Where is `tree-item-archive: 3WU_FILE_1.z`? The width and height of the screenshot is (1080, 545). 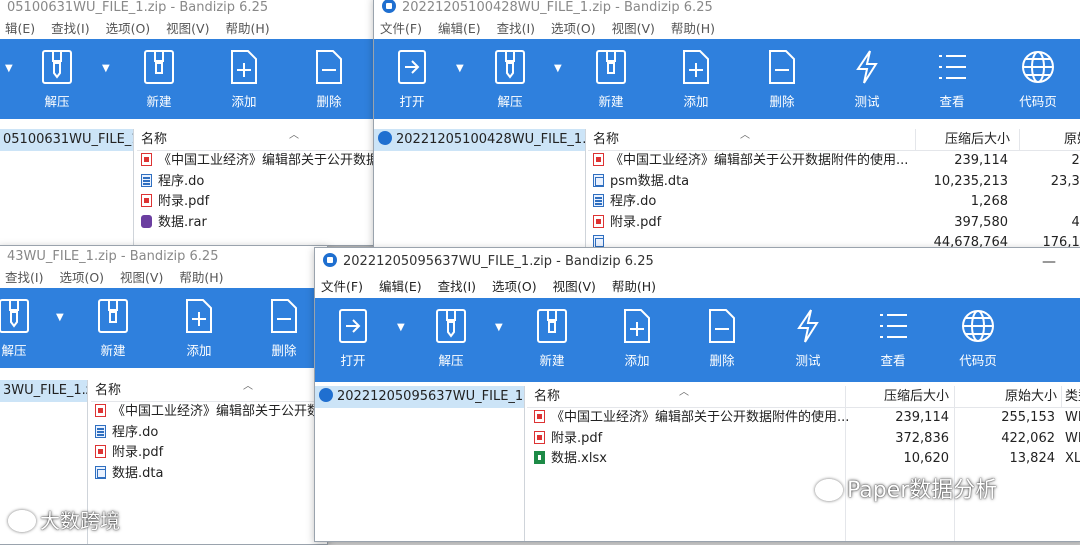
tree-item-archive: 3WU_FILE_1.z is located at coordinates (43, 391).